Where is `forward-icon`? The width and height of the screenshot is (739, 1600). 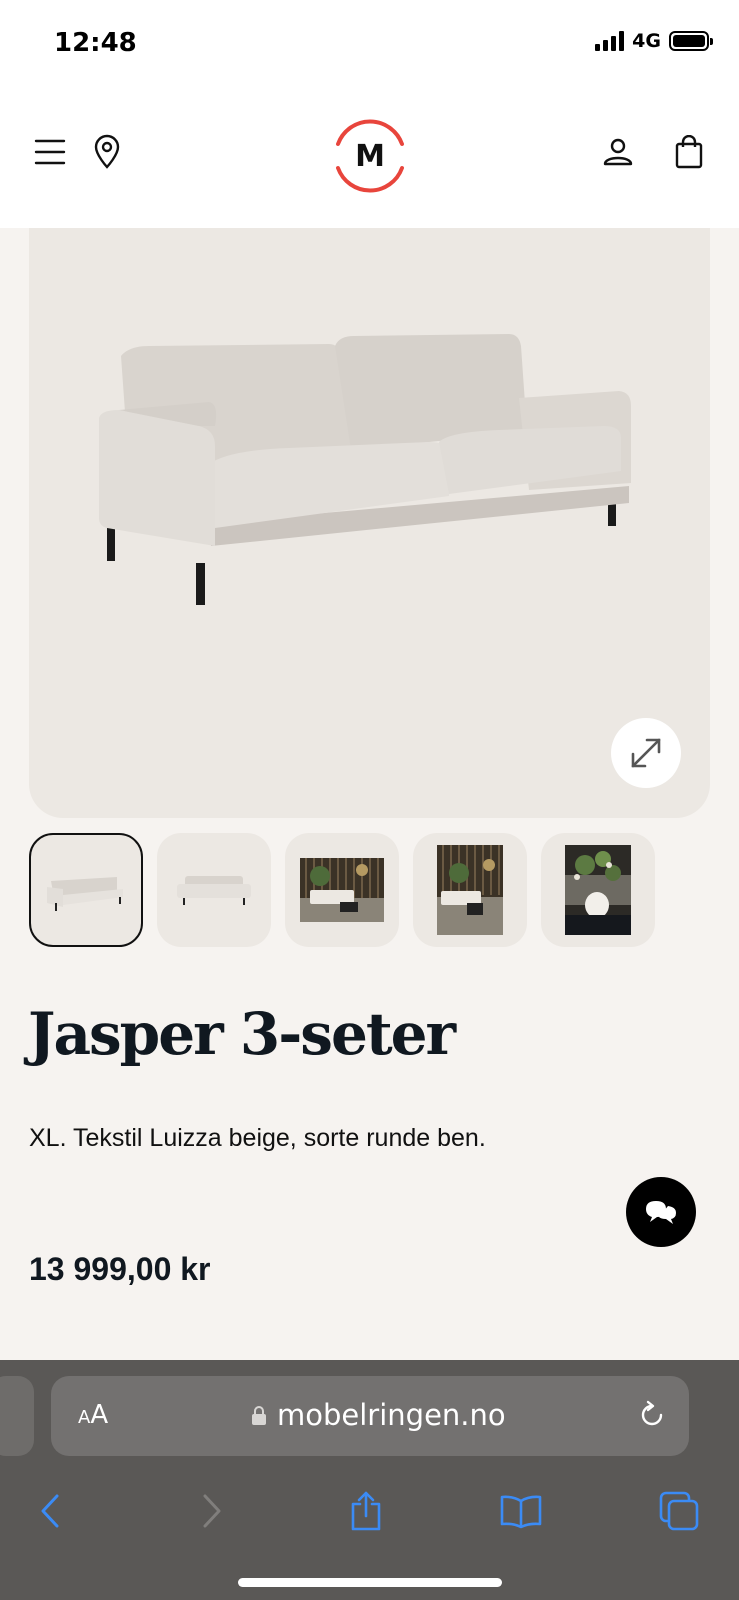
forward-icon is located at coordinates (211, 1511).